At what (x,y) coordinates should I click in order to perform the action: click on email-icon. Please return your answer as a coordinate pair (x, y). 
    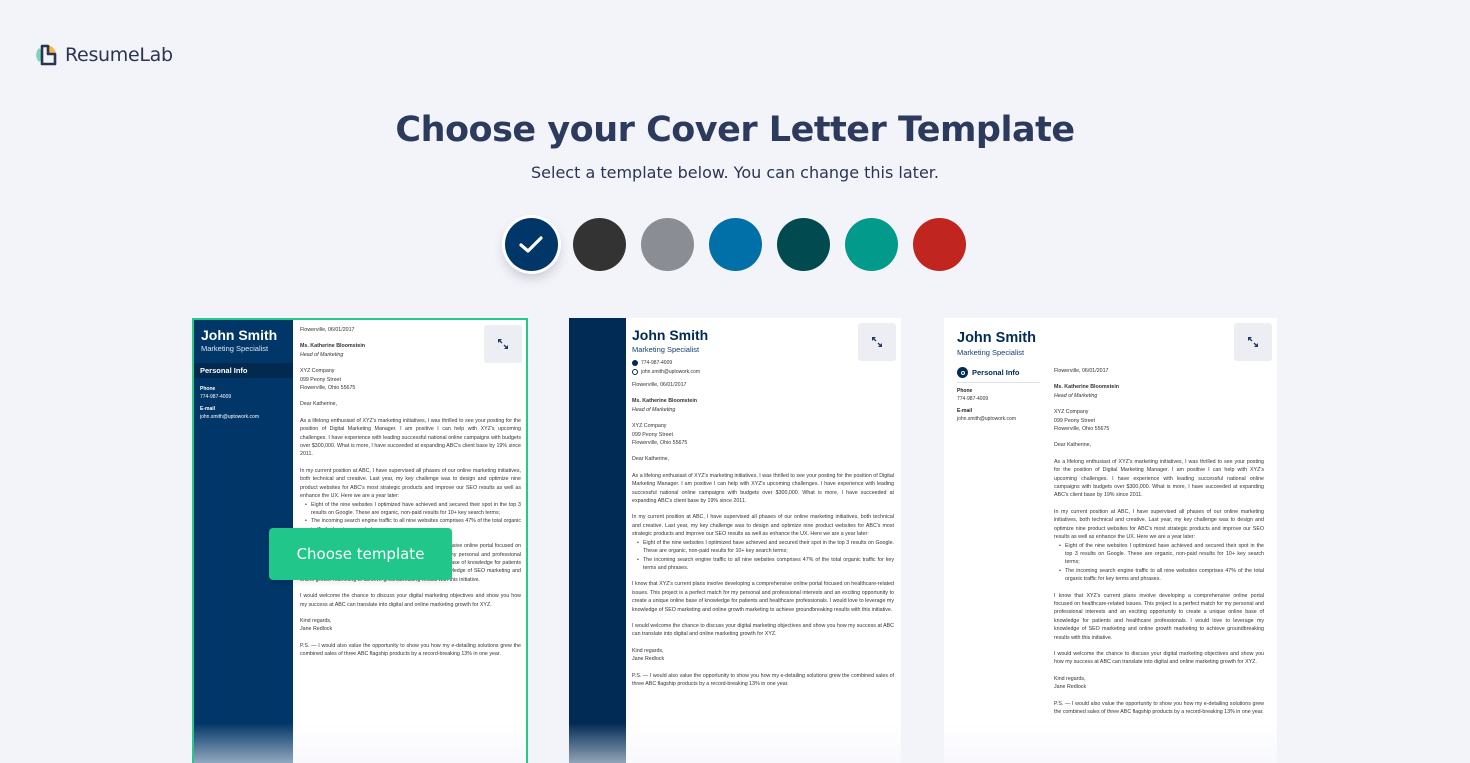
    Looking at the image, I should click on (635, 372).